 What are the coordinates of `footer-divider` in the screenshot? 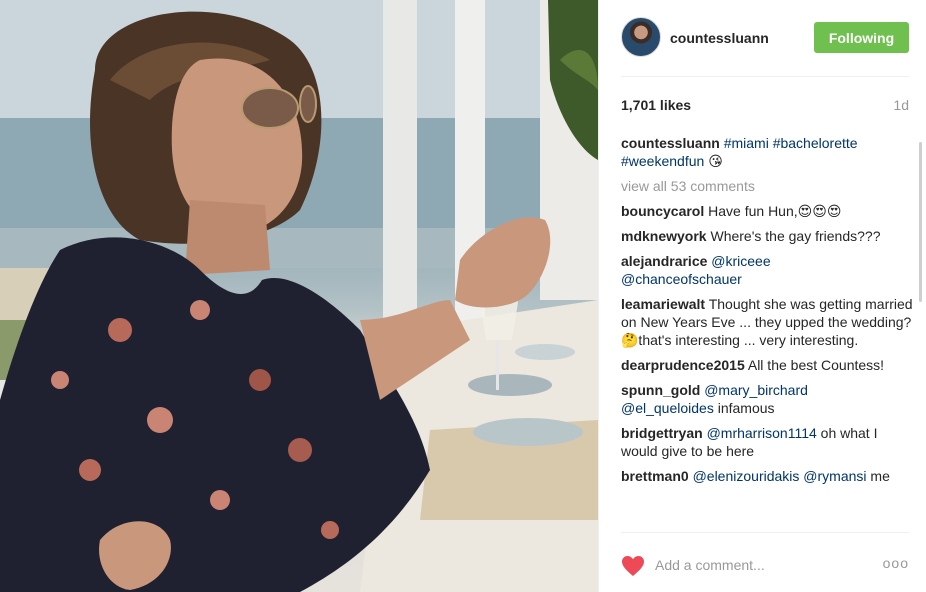 It's located at (765, 532).